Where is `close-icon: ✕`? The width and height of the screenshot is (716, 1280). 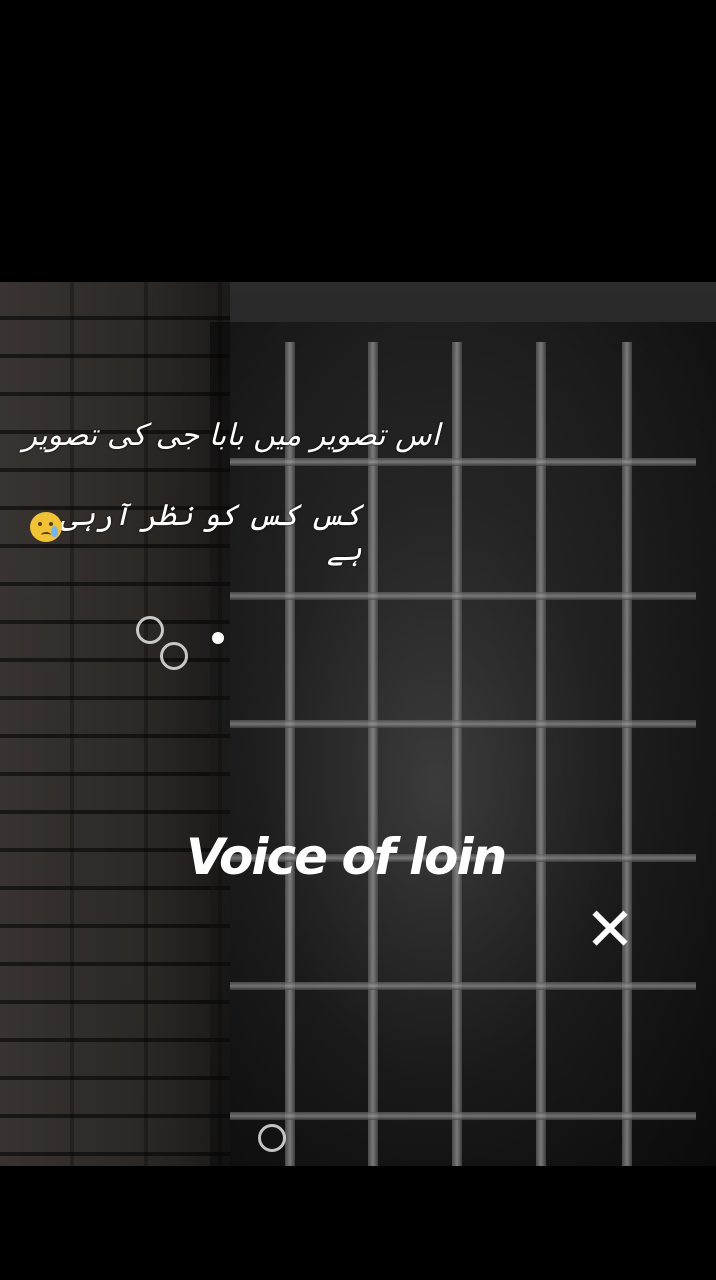
close-icon: ✕ is located at coordinates (610, 930).